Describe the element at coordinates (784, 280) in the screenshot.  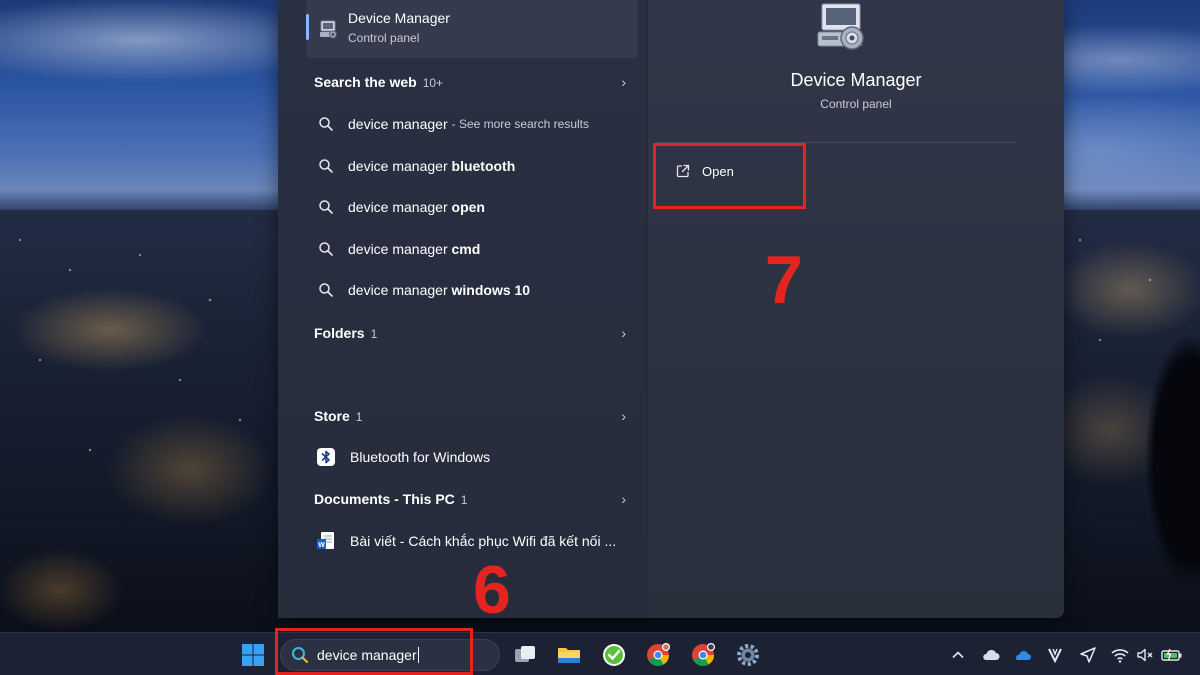
I see `annotation-step-7: 7` at that location.